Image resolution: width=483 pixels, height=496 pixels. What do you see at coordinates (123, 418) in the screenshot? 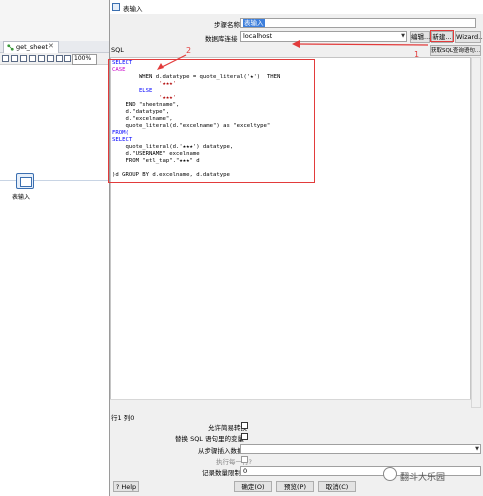
I see `cursor-position: 行1 列0` at bounding box center [123, 418].